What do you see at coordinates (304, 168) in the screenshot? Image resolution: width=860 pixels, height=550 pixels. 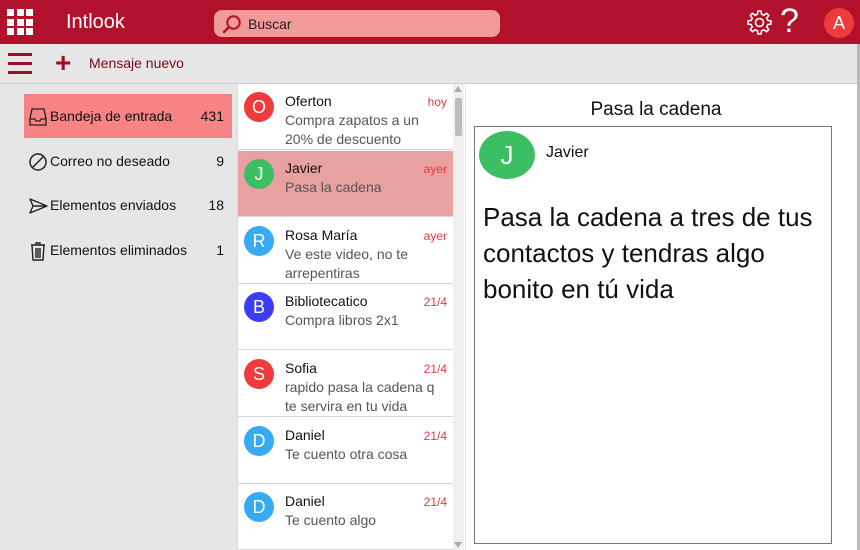 I see `message-sender: Javier` at bounding box center [304, 168].